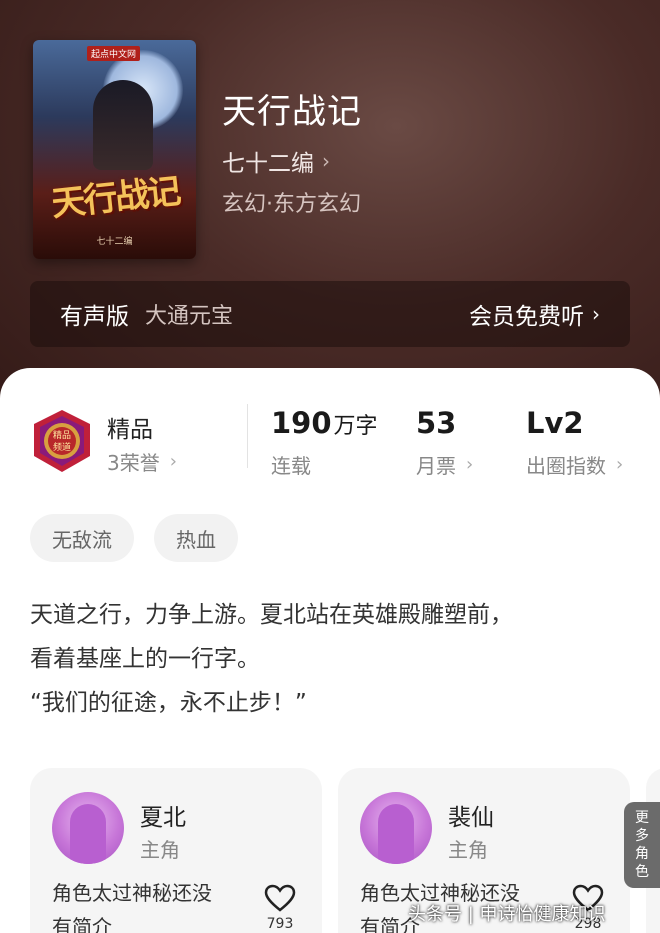  Describe the element at coordinates (168, 703) in the screenshot. I see `synopsis-line: “我们的征途，永不止步！”` at that location.